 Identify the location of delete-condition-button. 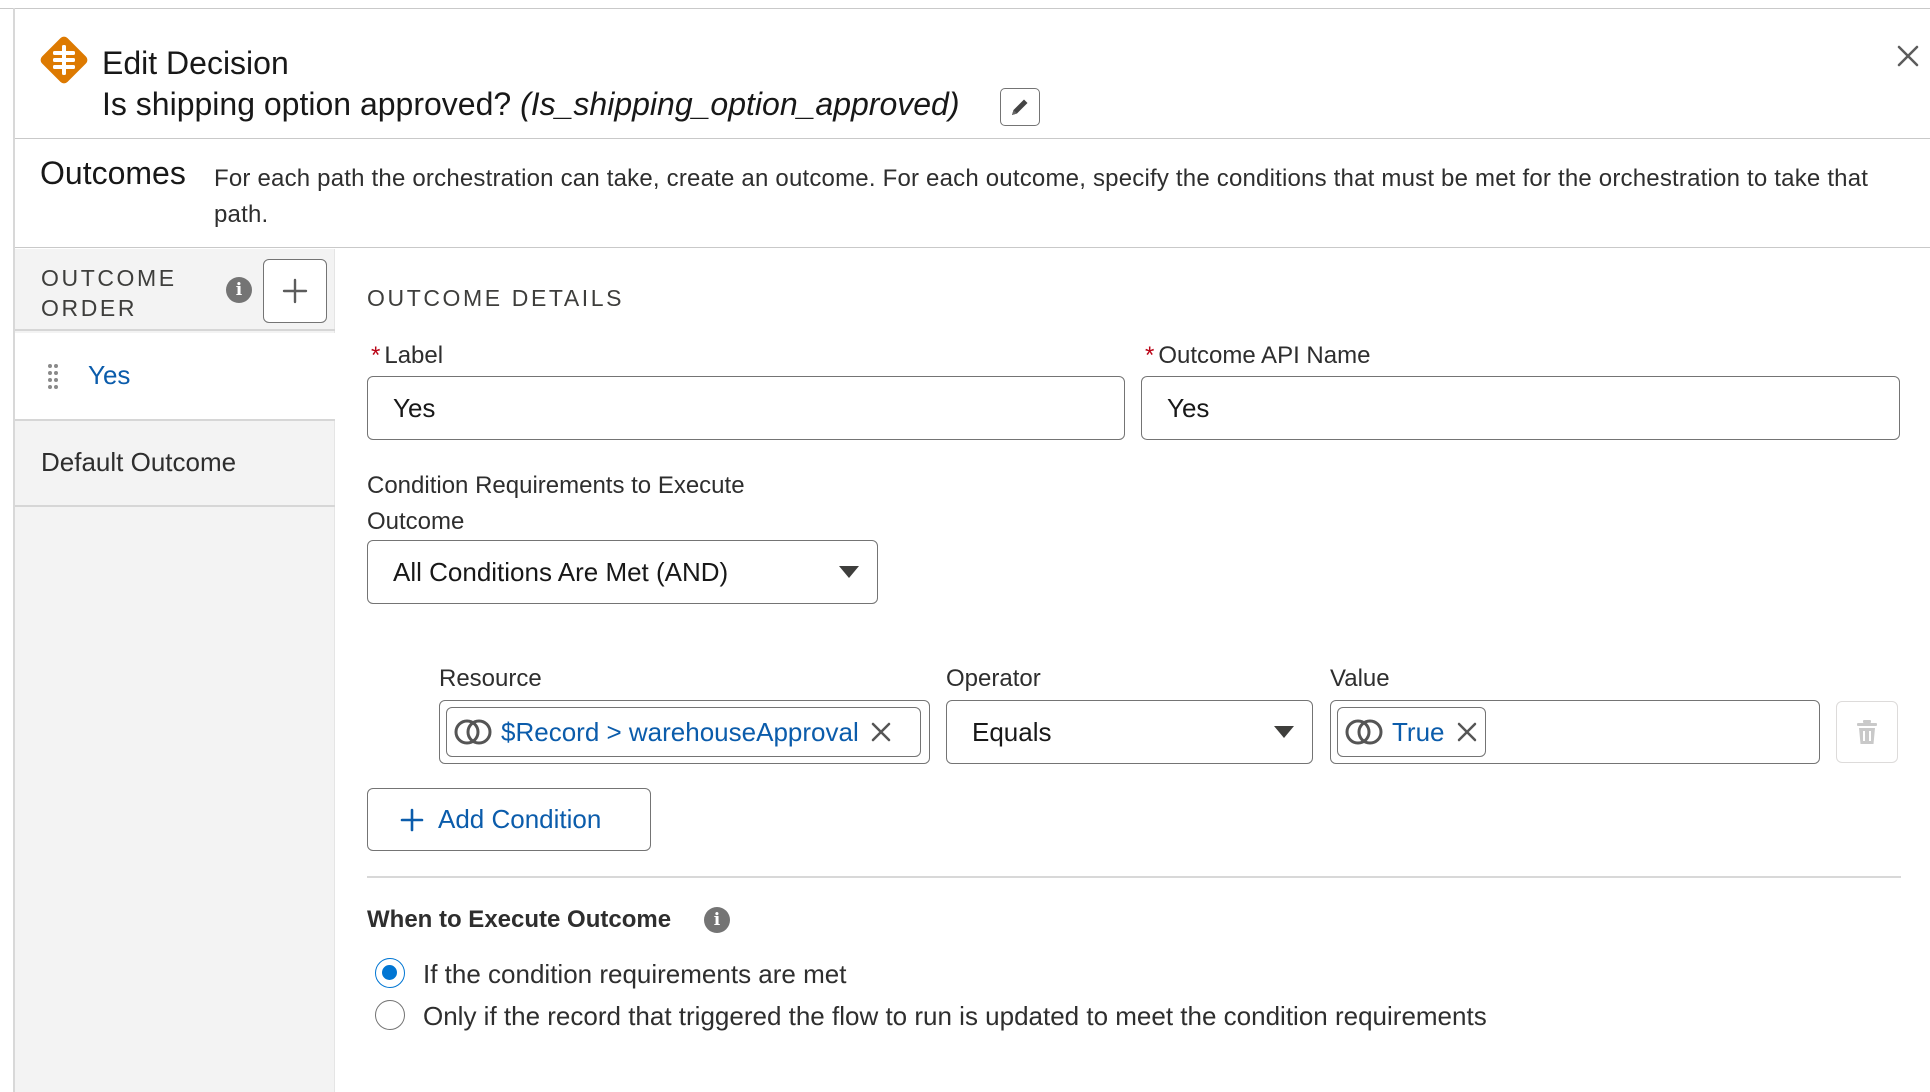
(1867, 732).